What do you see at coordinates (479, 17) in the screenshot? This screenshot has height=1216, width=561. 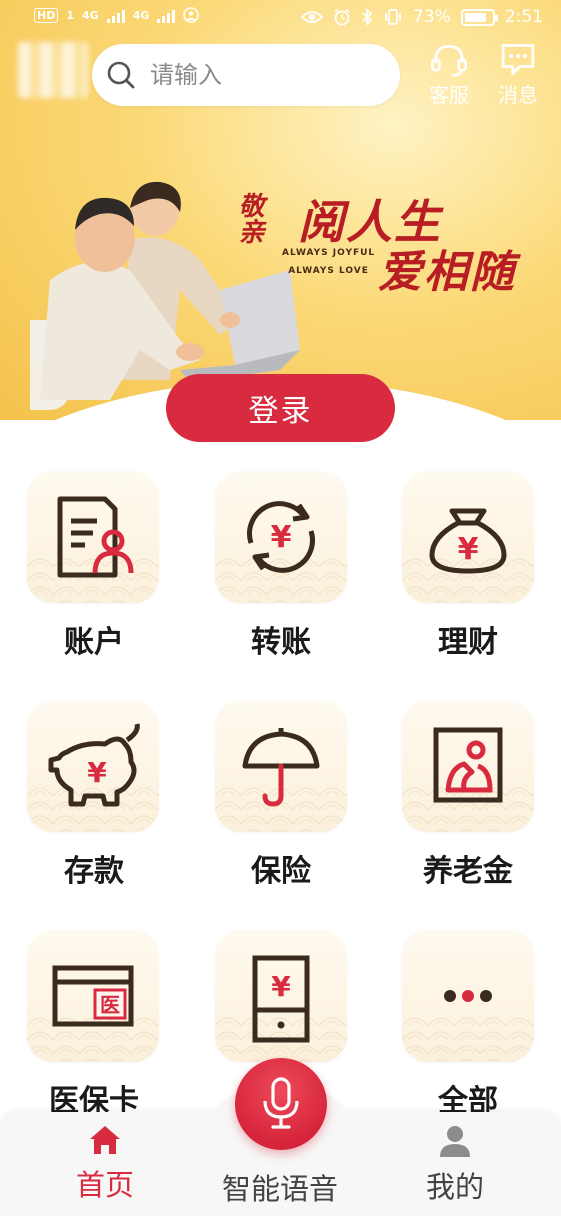 I see `battery-icon` at bounding box center [479, 17].